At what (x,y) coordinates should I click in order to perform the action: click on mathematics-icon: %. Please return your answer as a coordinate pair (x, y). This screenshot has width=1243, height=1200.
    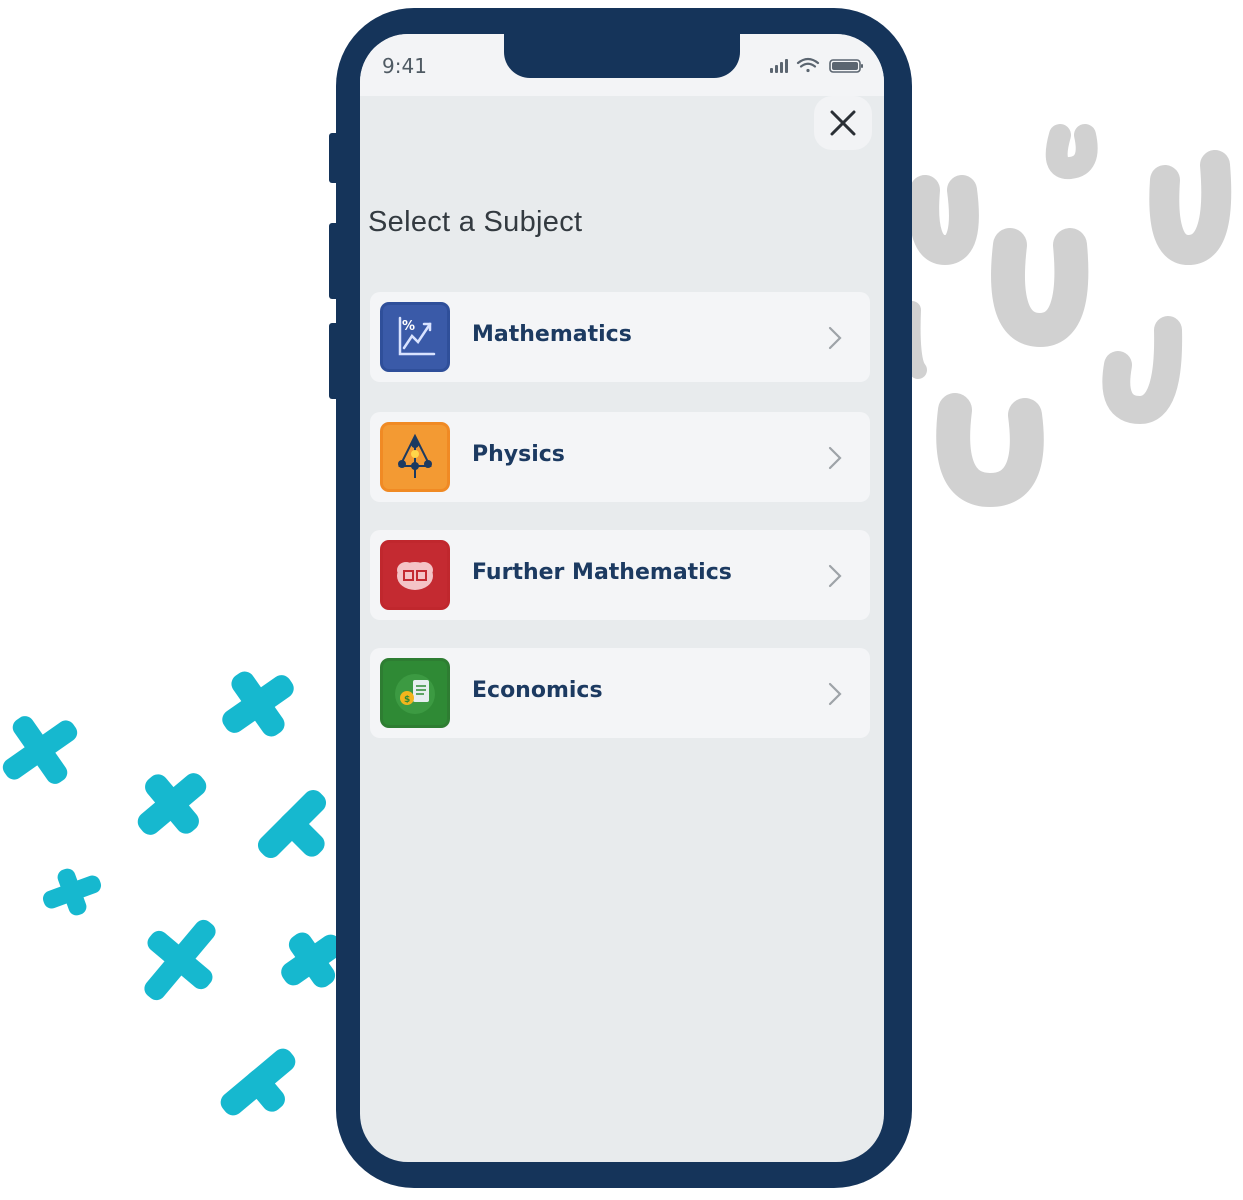
    Looking at the image, I should click on (415, 337).